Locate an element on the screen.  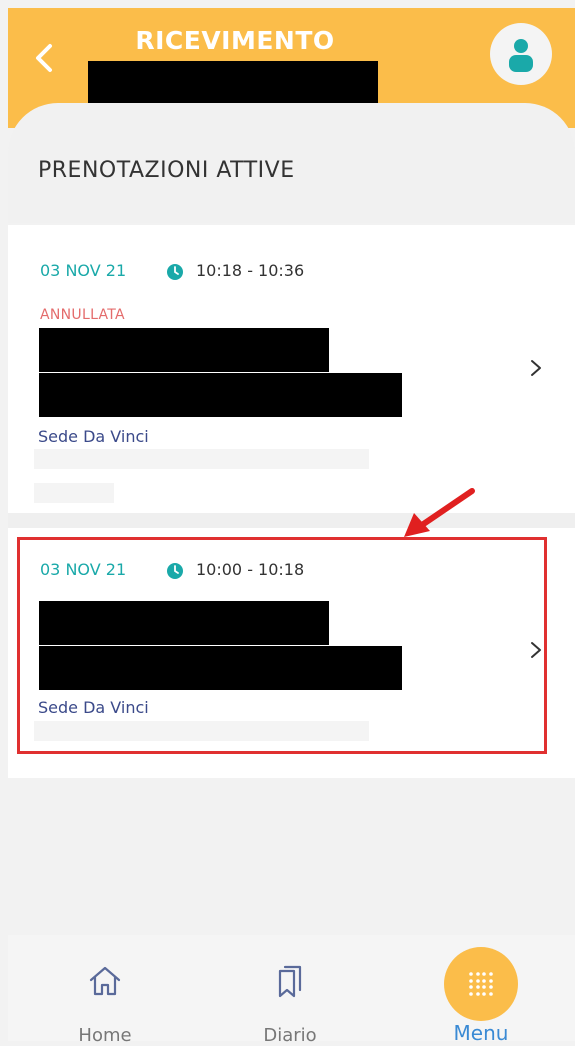
status-badge: ANNULLATA is located at coordinates (82, 315).